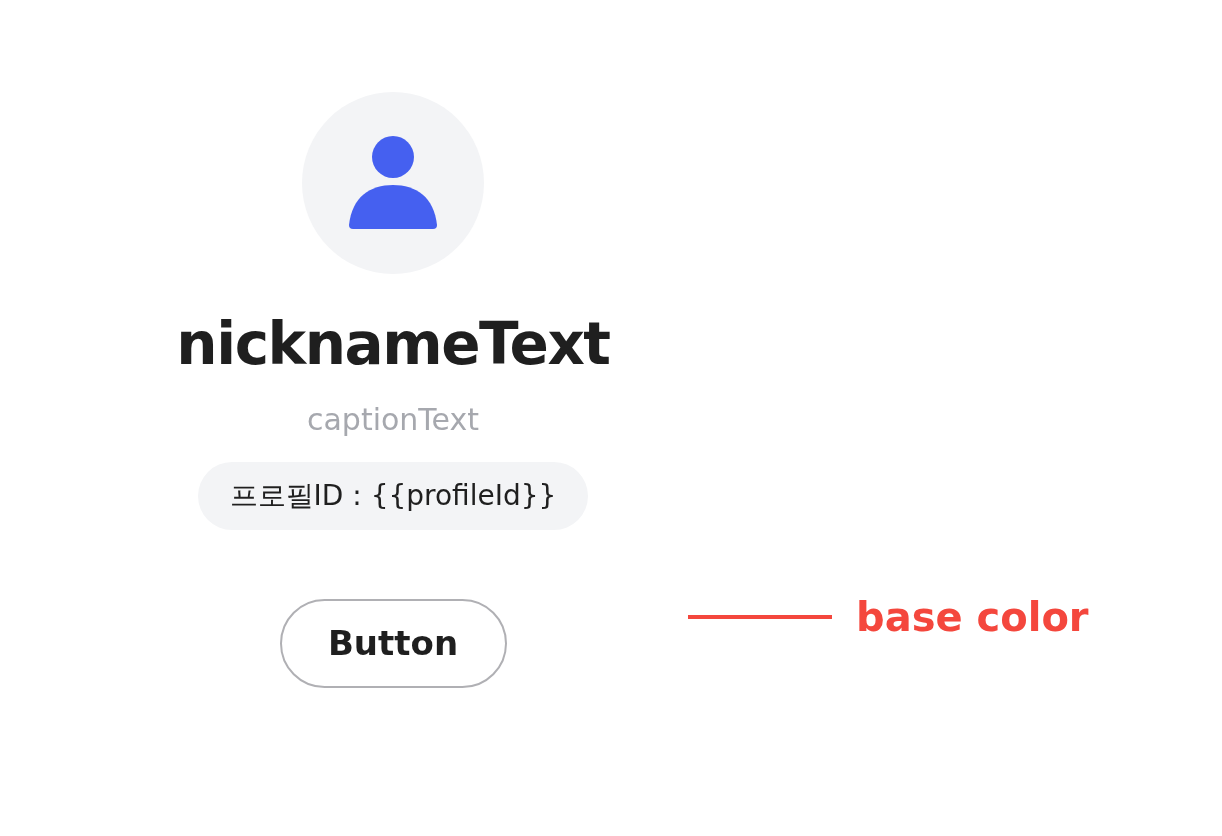 The width and height of the screenshot is (1222, 836). What do you see at coordinates (393, 420) in the screenshot?
I see `caption-text: captionText` at bounding box center [393, 420].